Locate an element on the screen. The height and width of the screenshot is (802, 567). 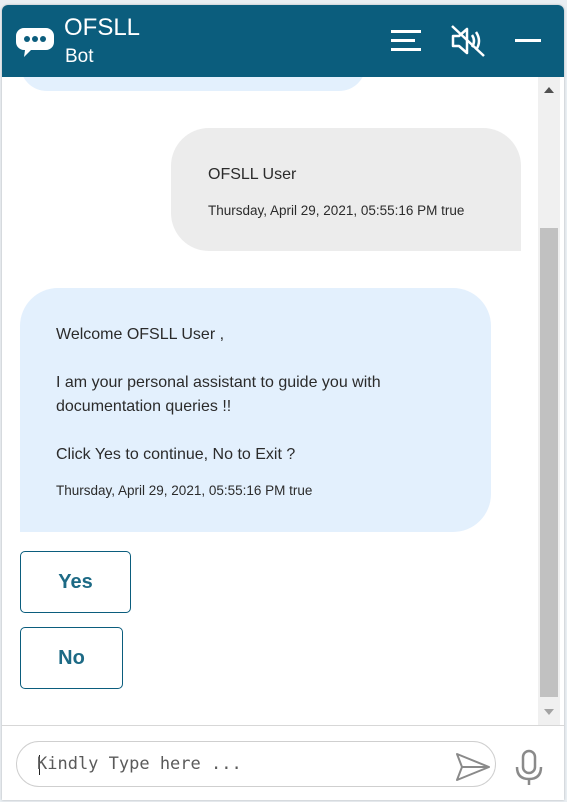
speaker-muted-icon is located at coordinates (468, 41).